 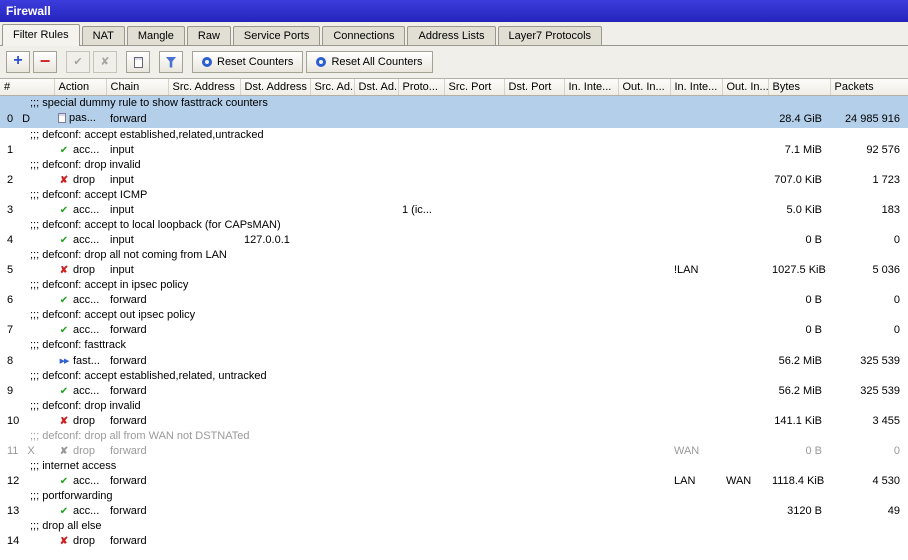 I want to click on column-header-4: Dst. Address, so click(x=275, y=87).